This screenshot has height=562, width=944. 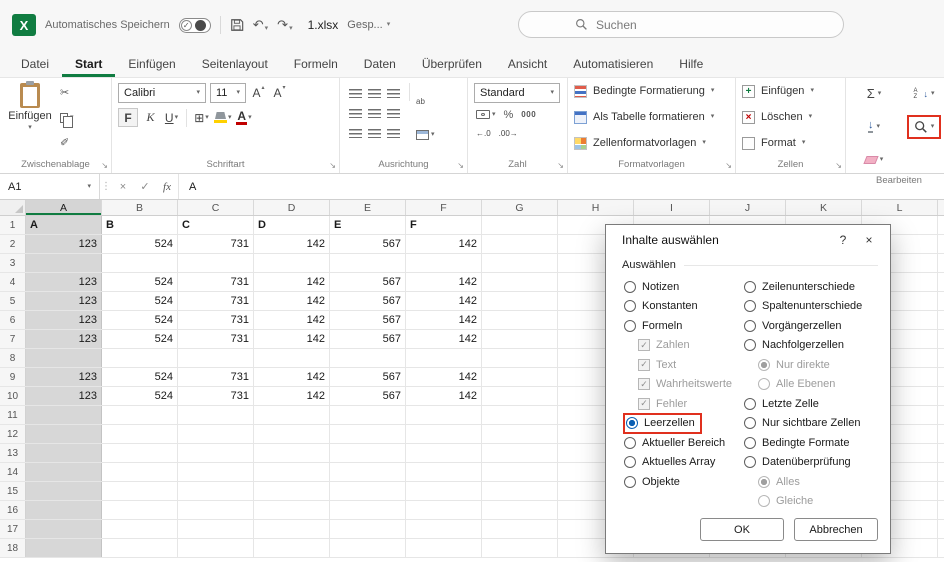 What do you see at coordinates (128, 117) in the screenshot?
I see `bold-button: F` at bounding box center [128, 117].